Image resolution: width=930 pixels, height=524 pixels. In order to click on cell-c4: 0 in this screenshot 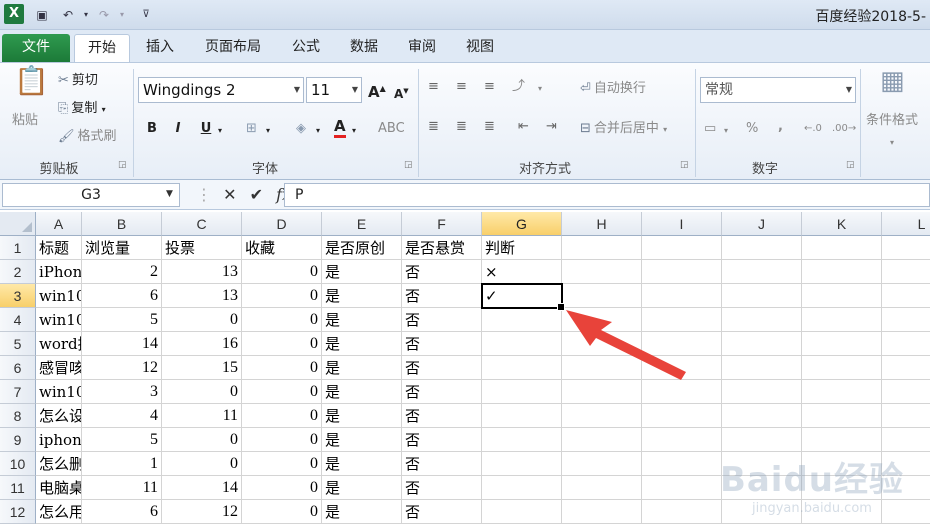, I will do `click(202, 320)`.